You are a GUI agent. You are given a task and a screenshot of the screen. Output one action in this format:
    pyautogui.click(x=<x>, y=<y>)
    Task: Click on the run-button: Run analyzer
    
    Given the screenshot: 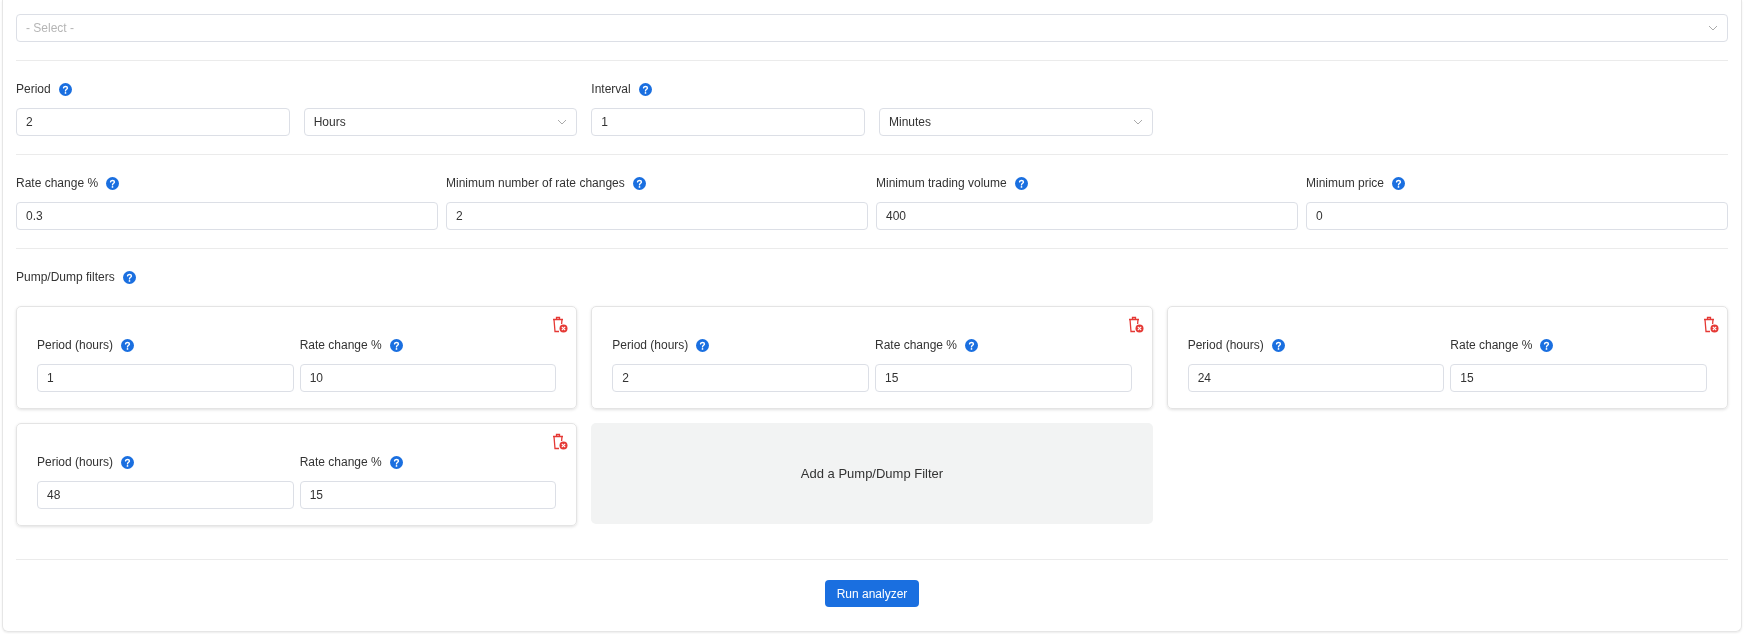 What is the action you would take?
    pyautogui.click(x=872, y=593)
    